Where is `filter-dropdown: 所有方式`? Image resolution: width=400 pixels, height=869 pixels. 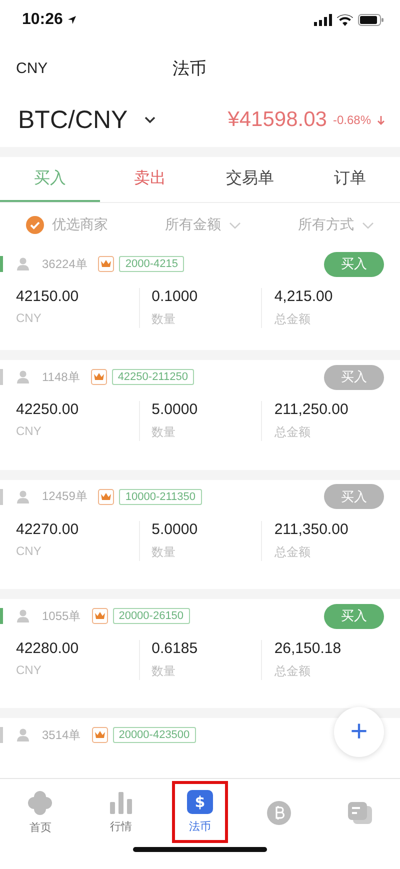 filter-dropdown: 所有方式 is located at coordinates (336, 225).